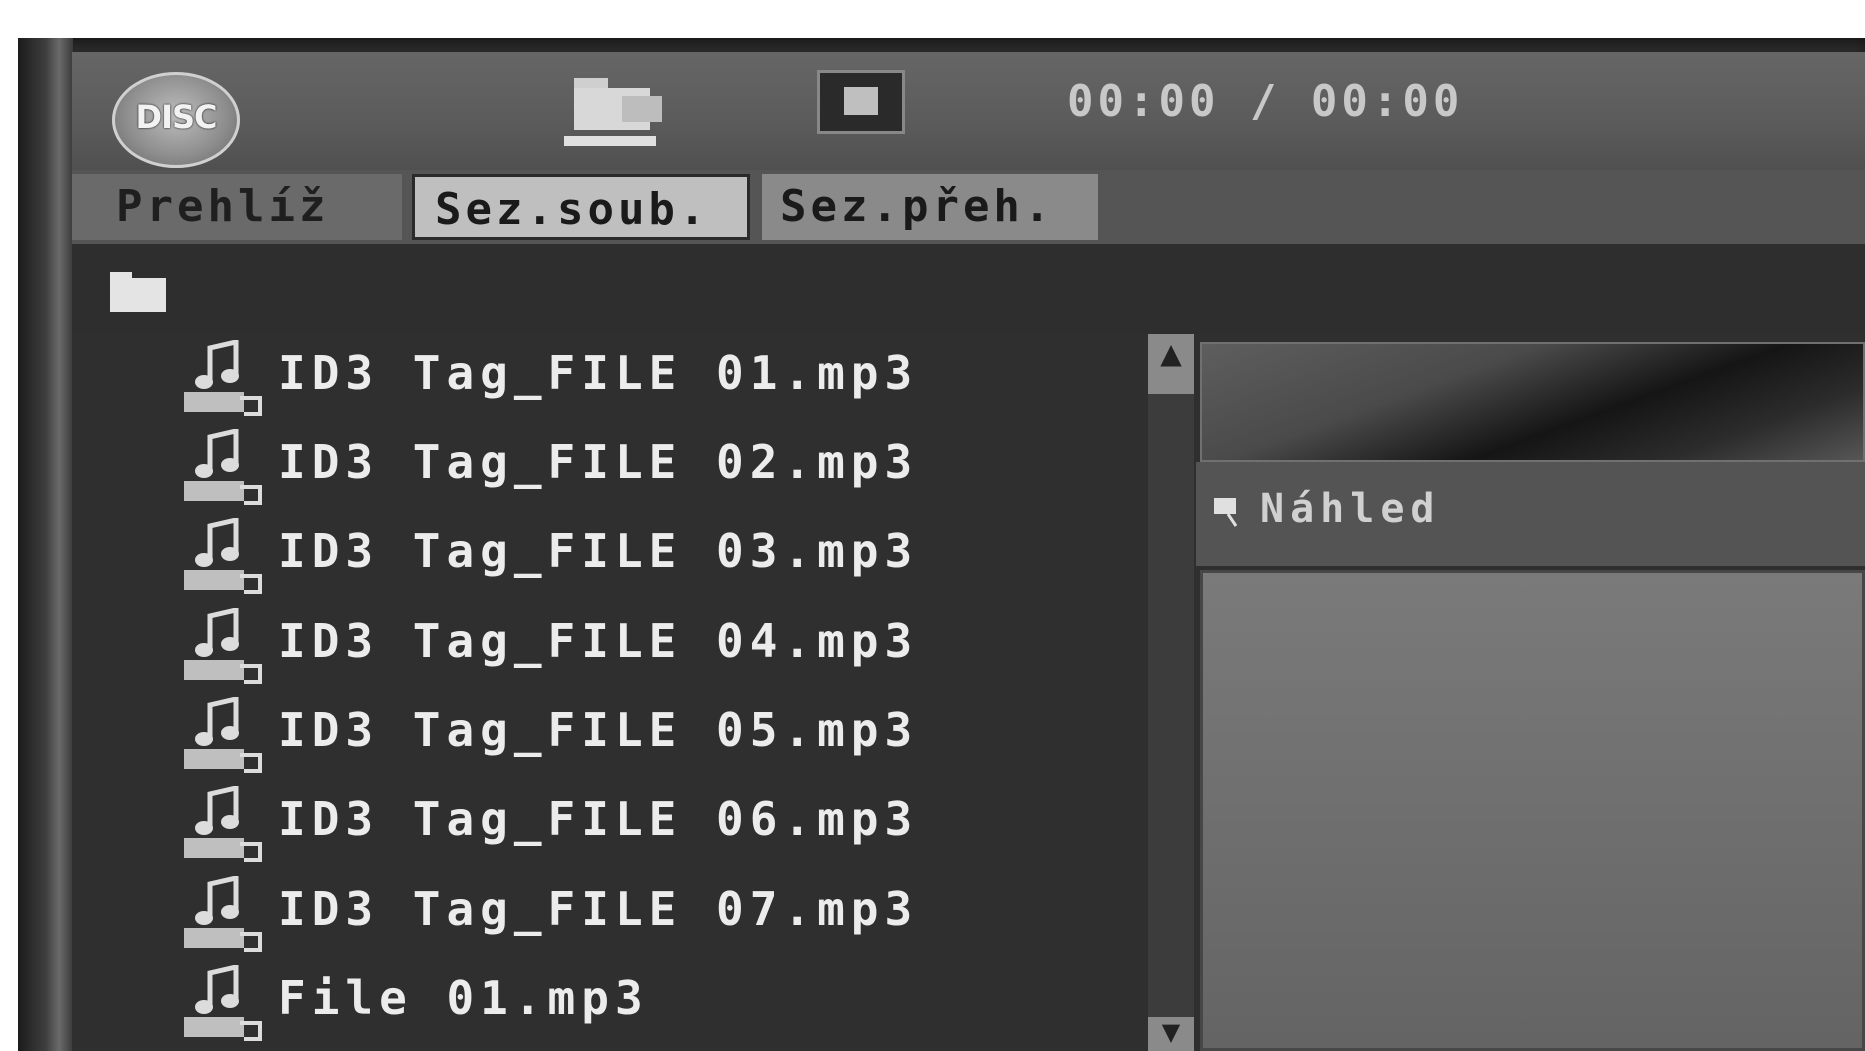  Describe the element at coordinates (1171, 1034) in the screenshot. I see `scroll-down-button: ▼` at that location.